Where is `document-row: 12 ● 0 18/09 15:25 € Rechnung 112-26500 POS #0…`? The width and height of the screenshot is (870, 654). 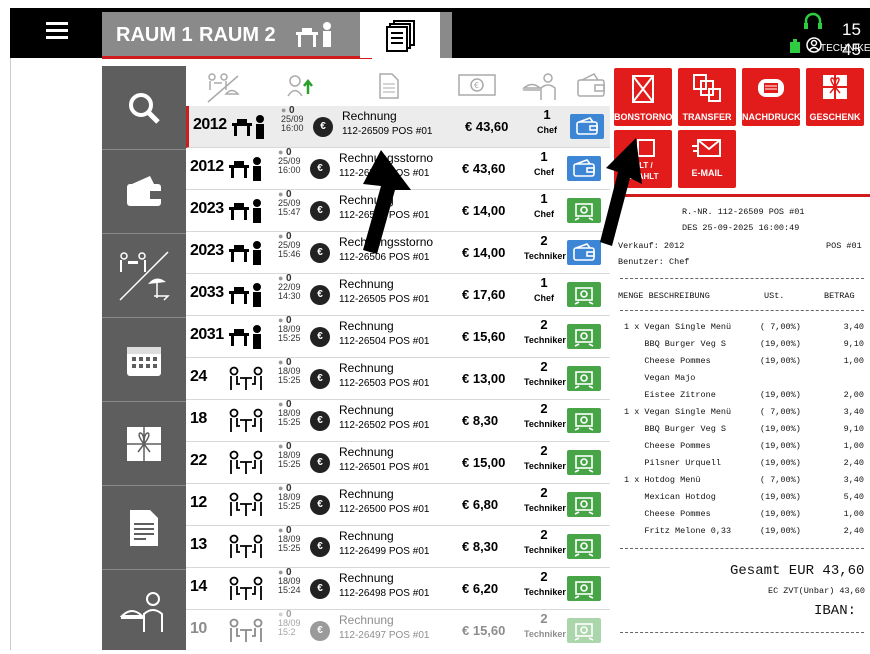 document-row: 12 ● 0 18/09 15:25 € Rechnung 112-26500 POS #0… is located at coordinates (398, 505).